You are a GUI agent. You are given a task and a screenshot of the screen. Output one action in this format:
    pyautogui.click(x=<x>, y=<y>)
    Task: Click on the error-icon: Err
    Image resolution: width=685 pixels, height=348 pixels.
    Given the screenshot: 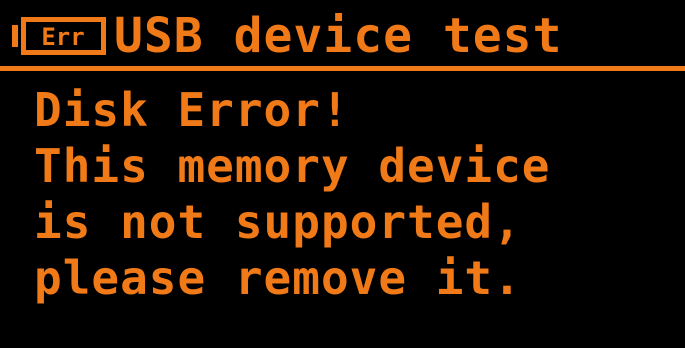 What is the action you would take?
    pyautogui.click(x=59, y=36)
    